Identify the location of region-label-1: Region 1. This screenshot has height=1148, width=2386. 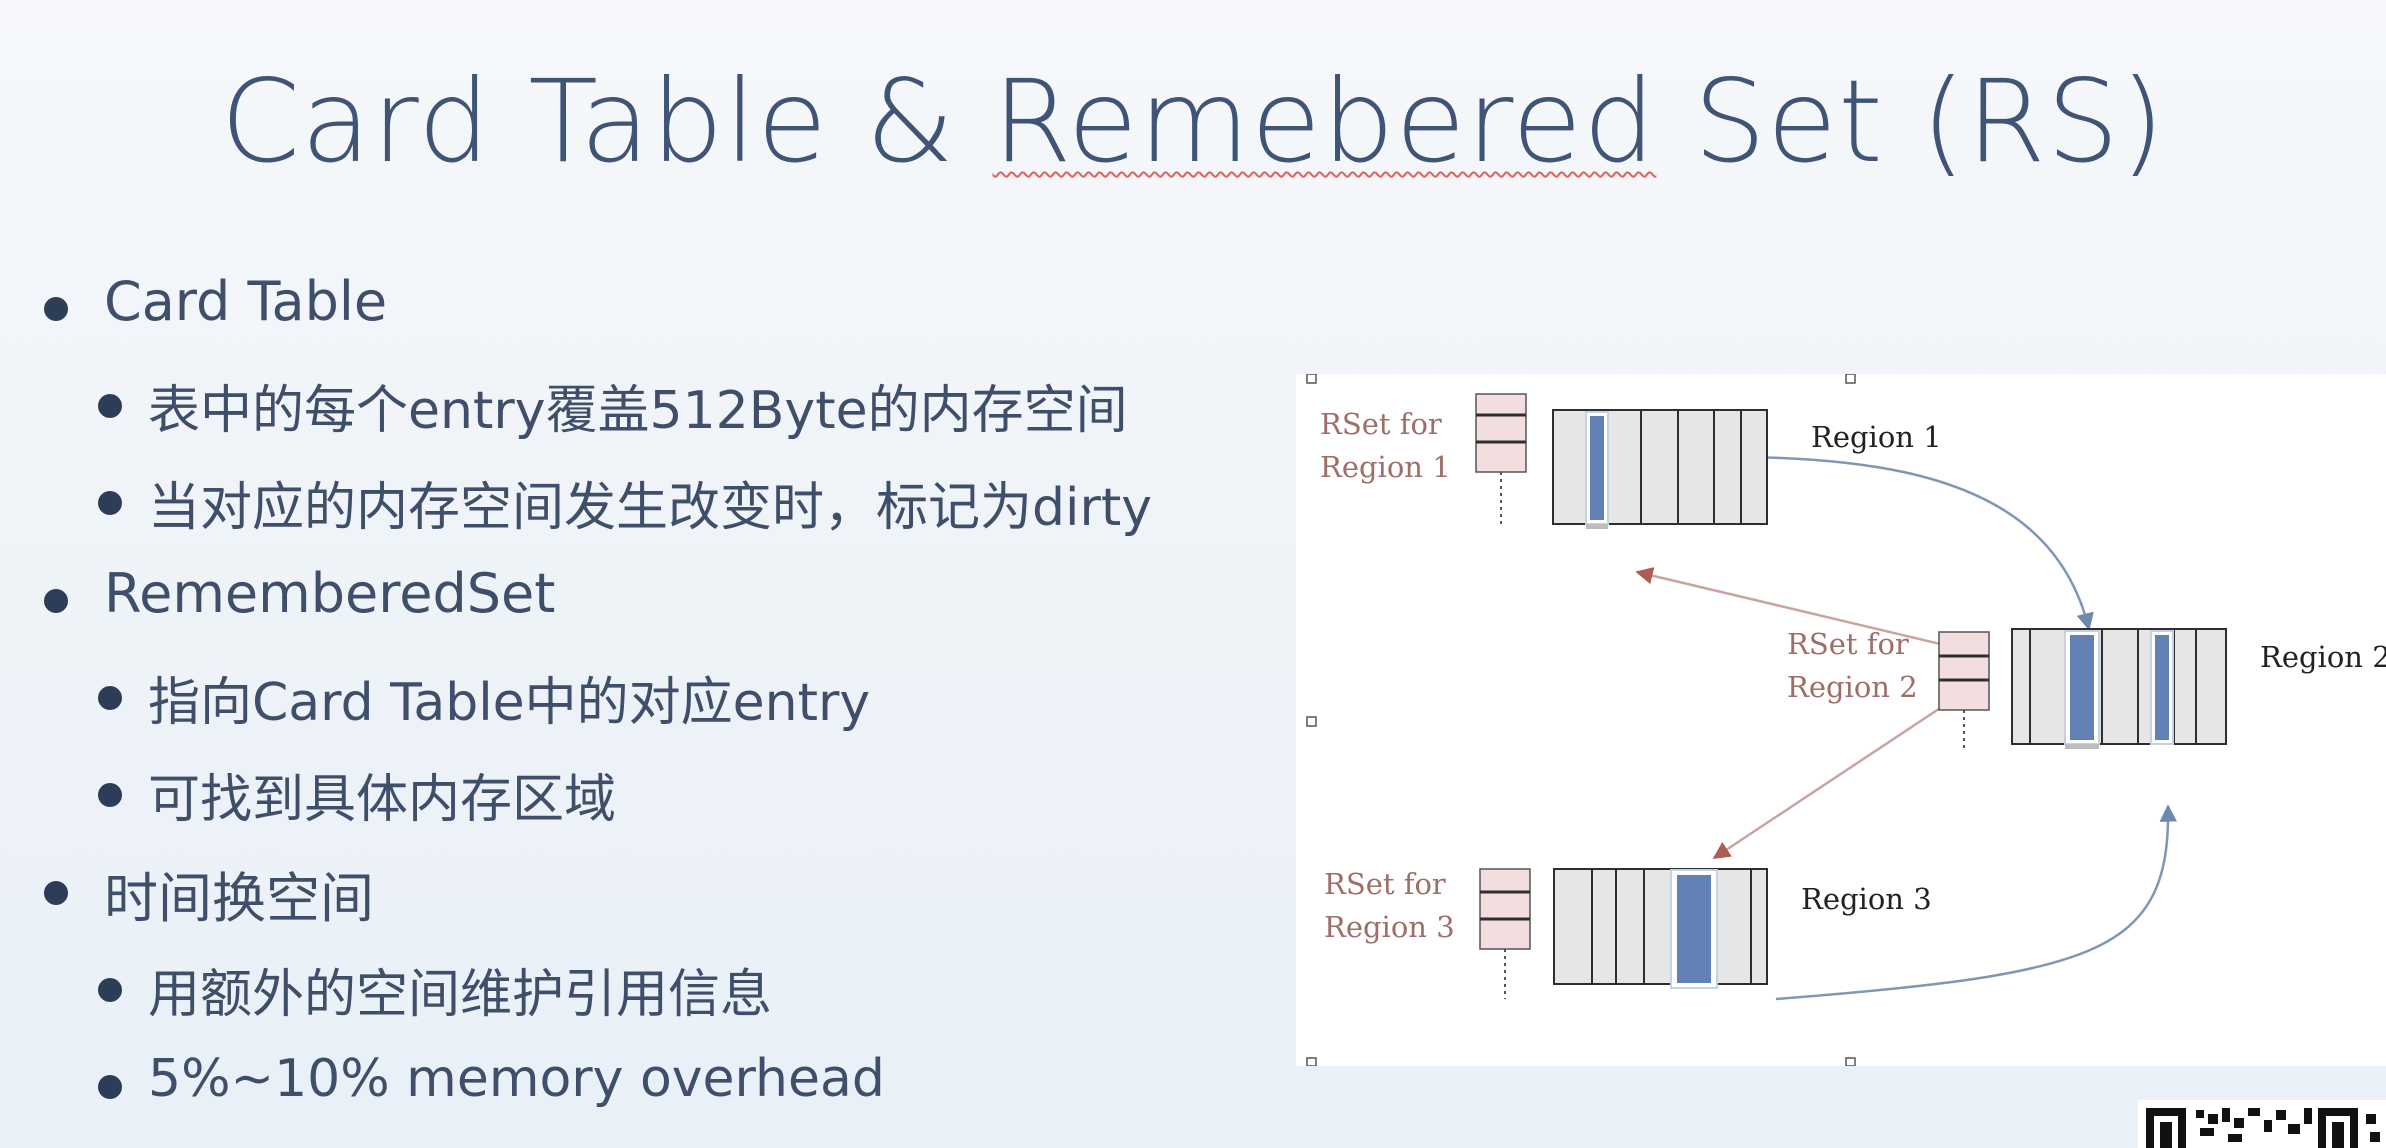
(1876, 437).